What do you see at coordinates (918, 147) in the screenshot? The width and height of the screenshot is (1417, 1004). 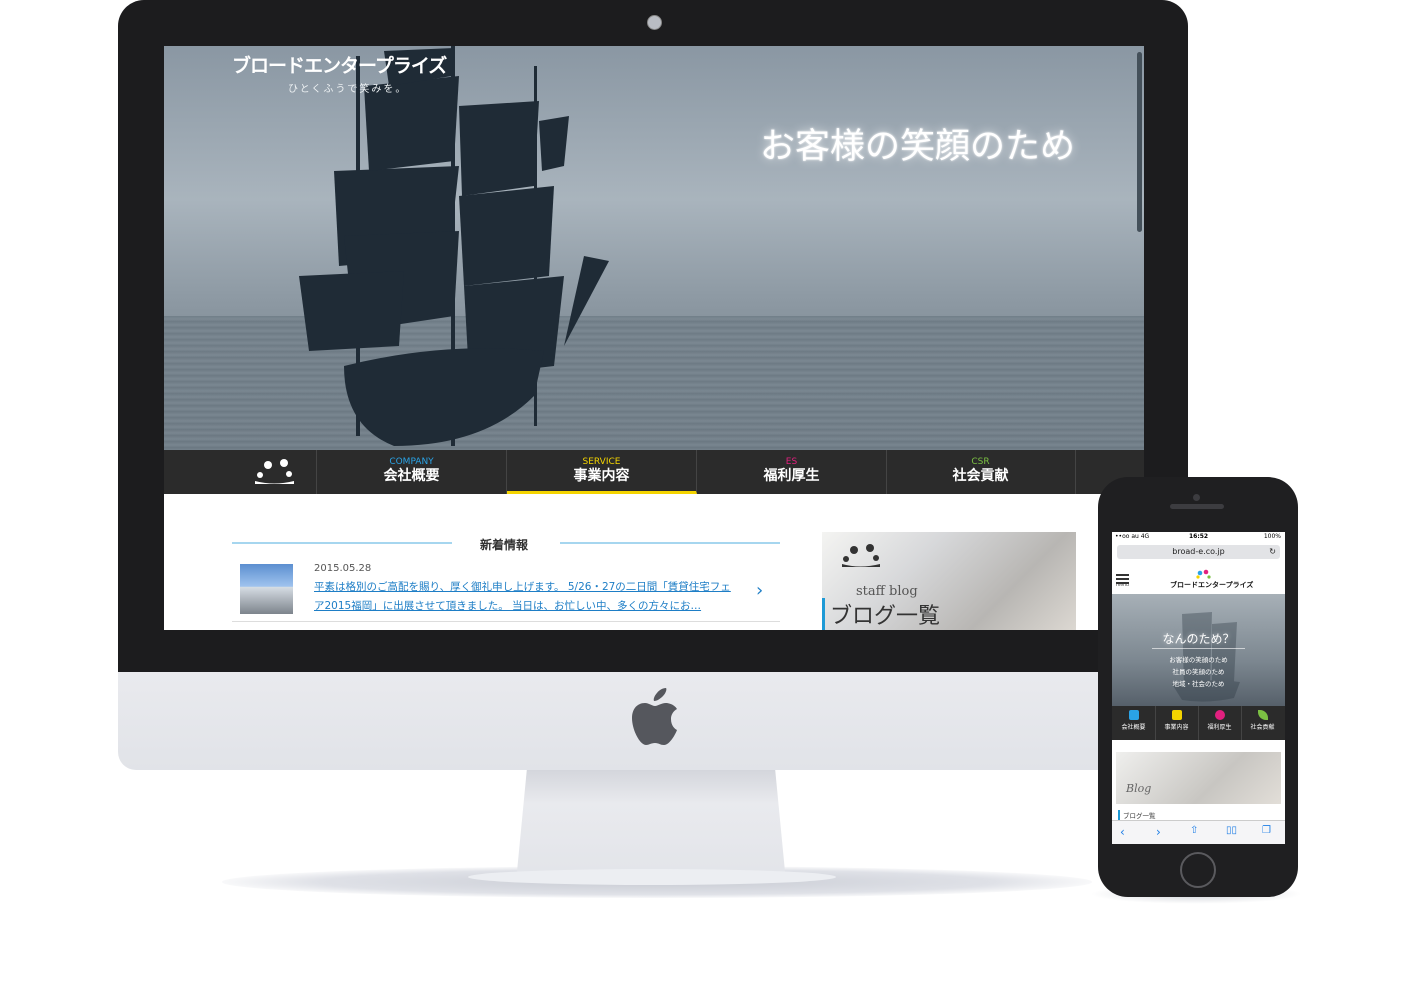 I see `hero-headline: お客様の笑顔のため` at bounding box center [918, 147].